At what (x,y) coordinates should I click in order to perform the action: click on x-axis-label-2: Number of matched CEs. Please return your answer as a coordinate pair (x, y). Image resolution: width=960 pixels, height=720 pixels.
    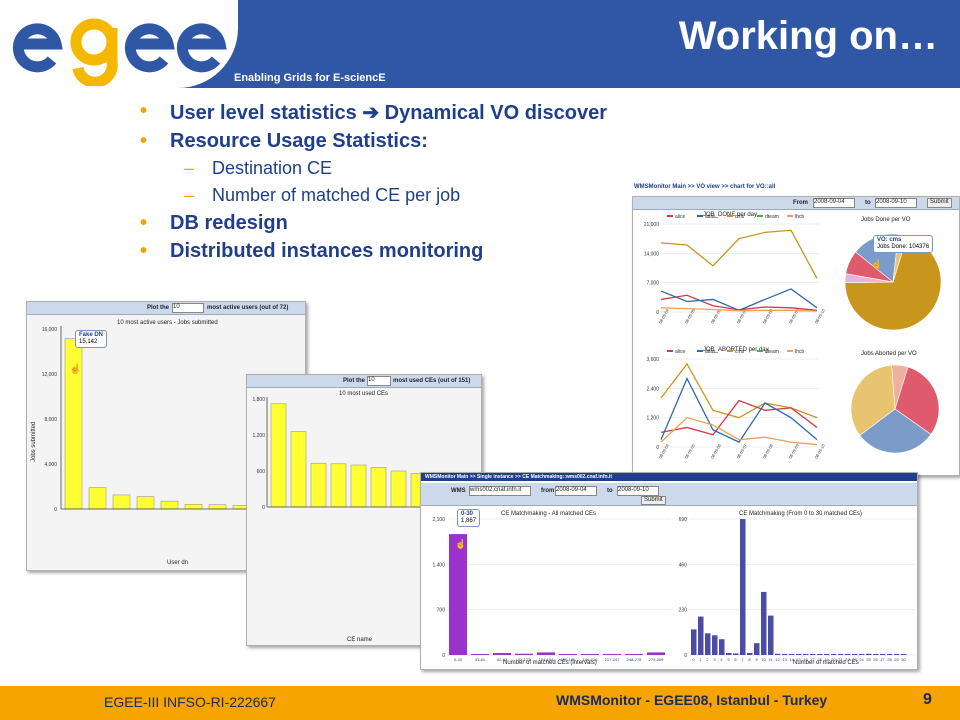
    Looking at the image, I should click on (826, 663).